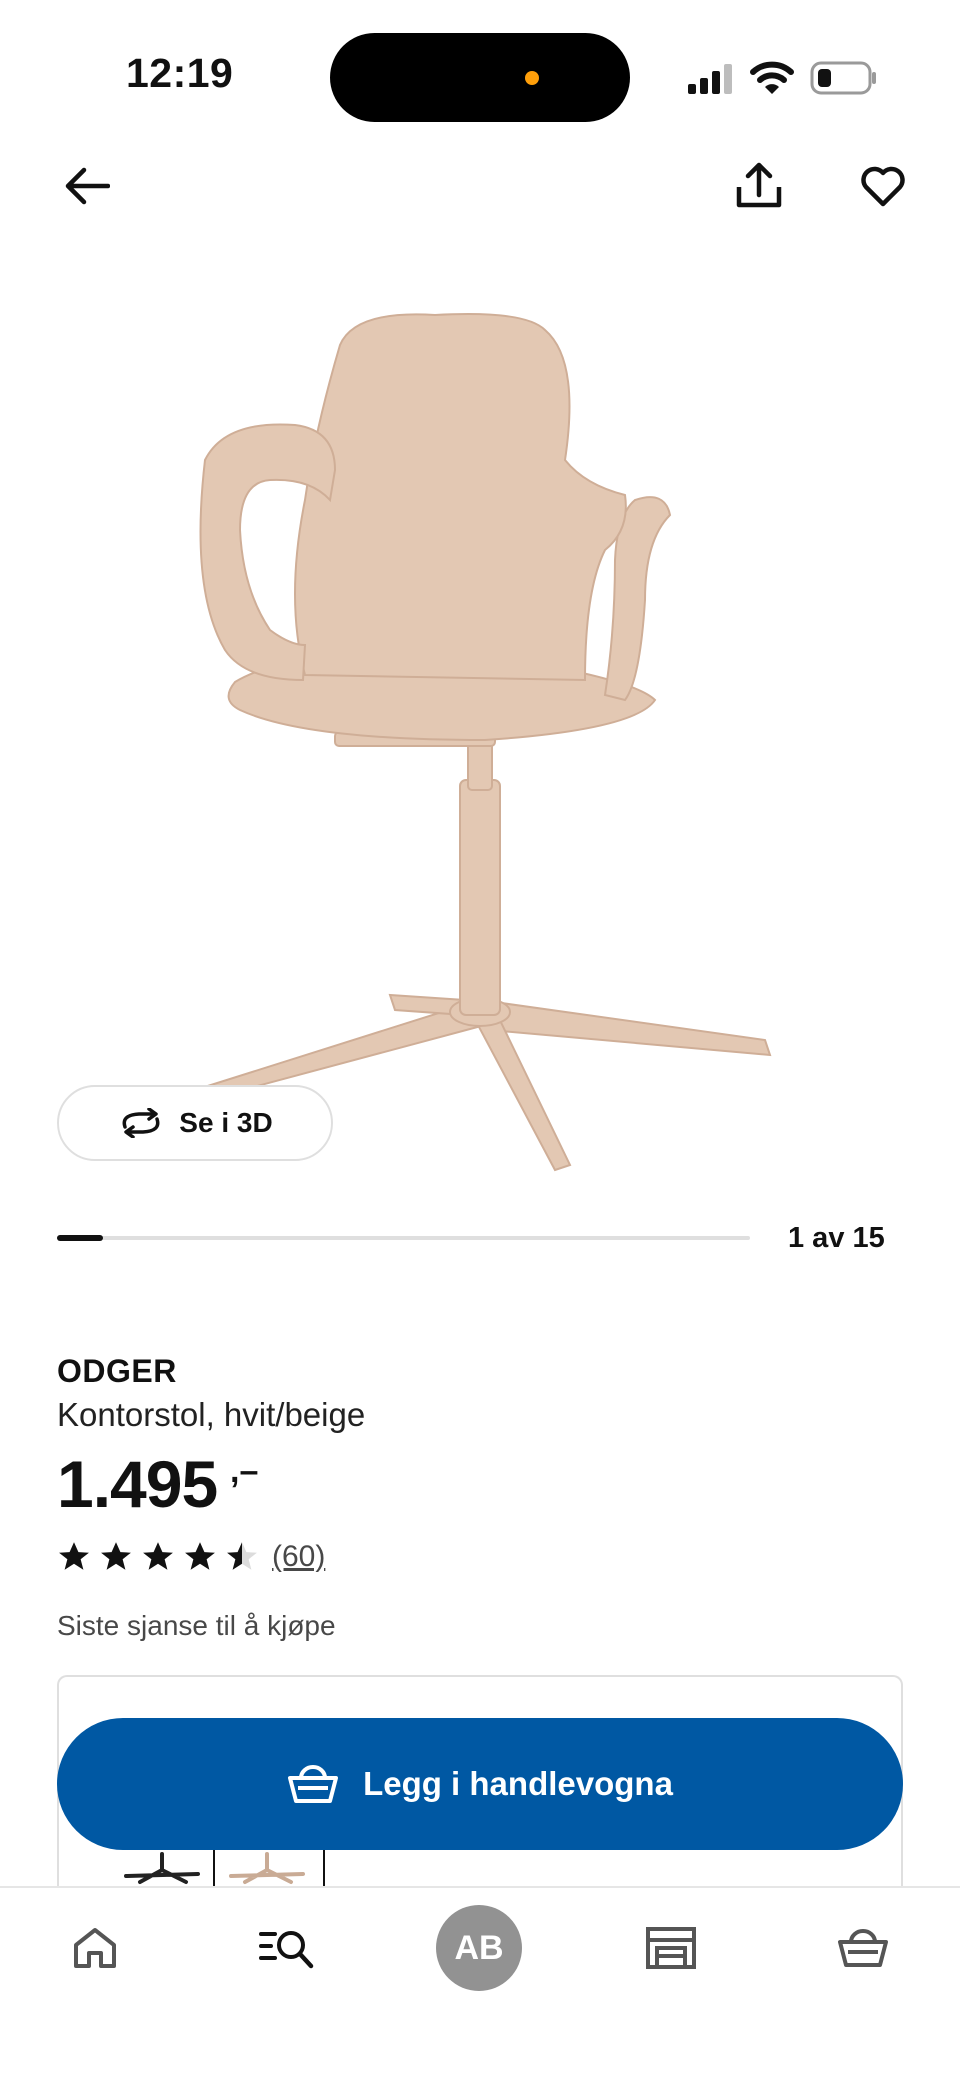 The height and width of the screenshot is (2089, 960). What do you see at coordinates (226, 1122) in the screenshot?
I see `view-3d-label: Se i 3D` at bounding box center [226, 1122].